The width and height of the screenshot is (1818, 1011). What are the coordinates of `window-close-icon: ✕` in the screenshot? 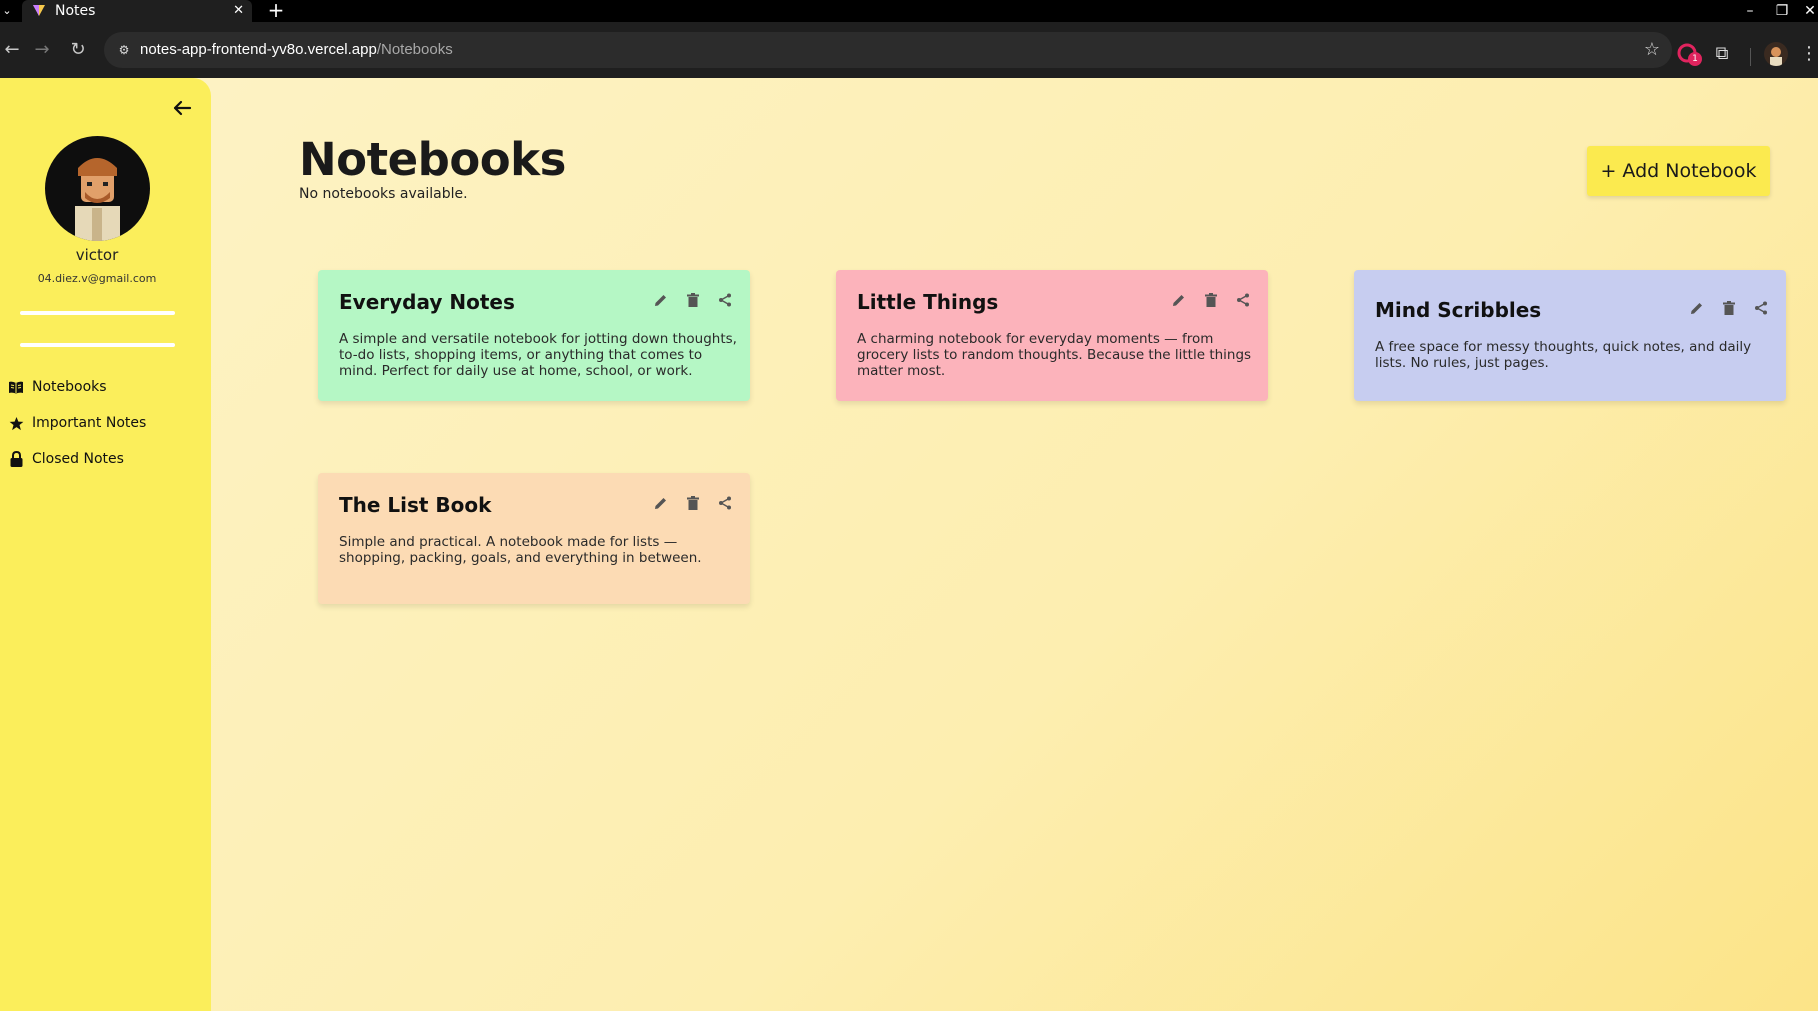 It's located at (1809, 11).